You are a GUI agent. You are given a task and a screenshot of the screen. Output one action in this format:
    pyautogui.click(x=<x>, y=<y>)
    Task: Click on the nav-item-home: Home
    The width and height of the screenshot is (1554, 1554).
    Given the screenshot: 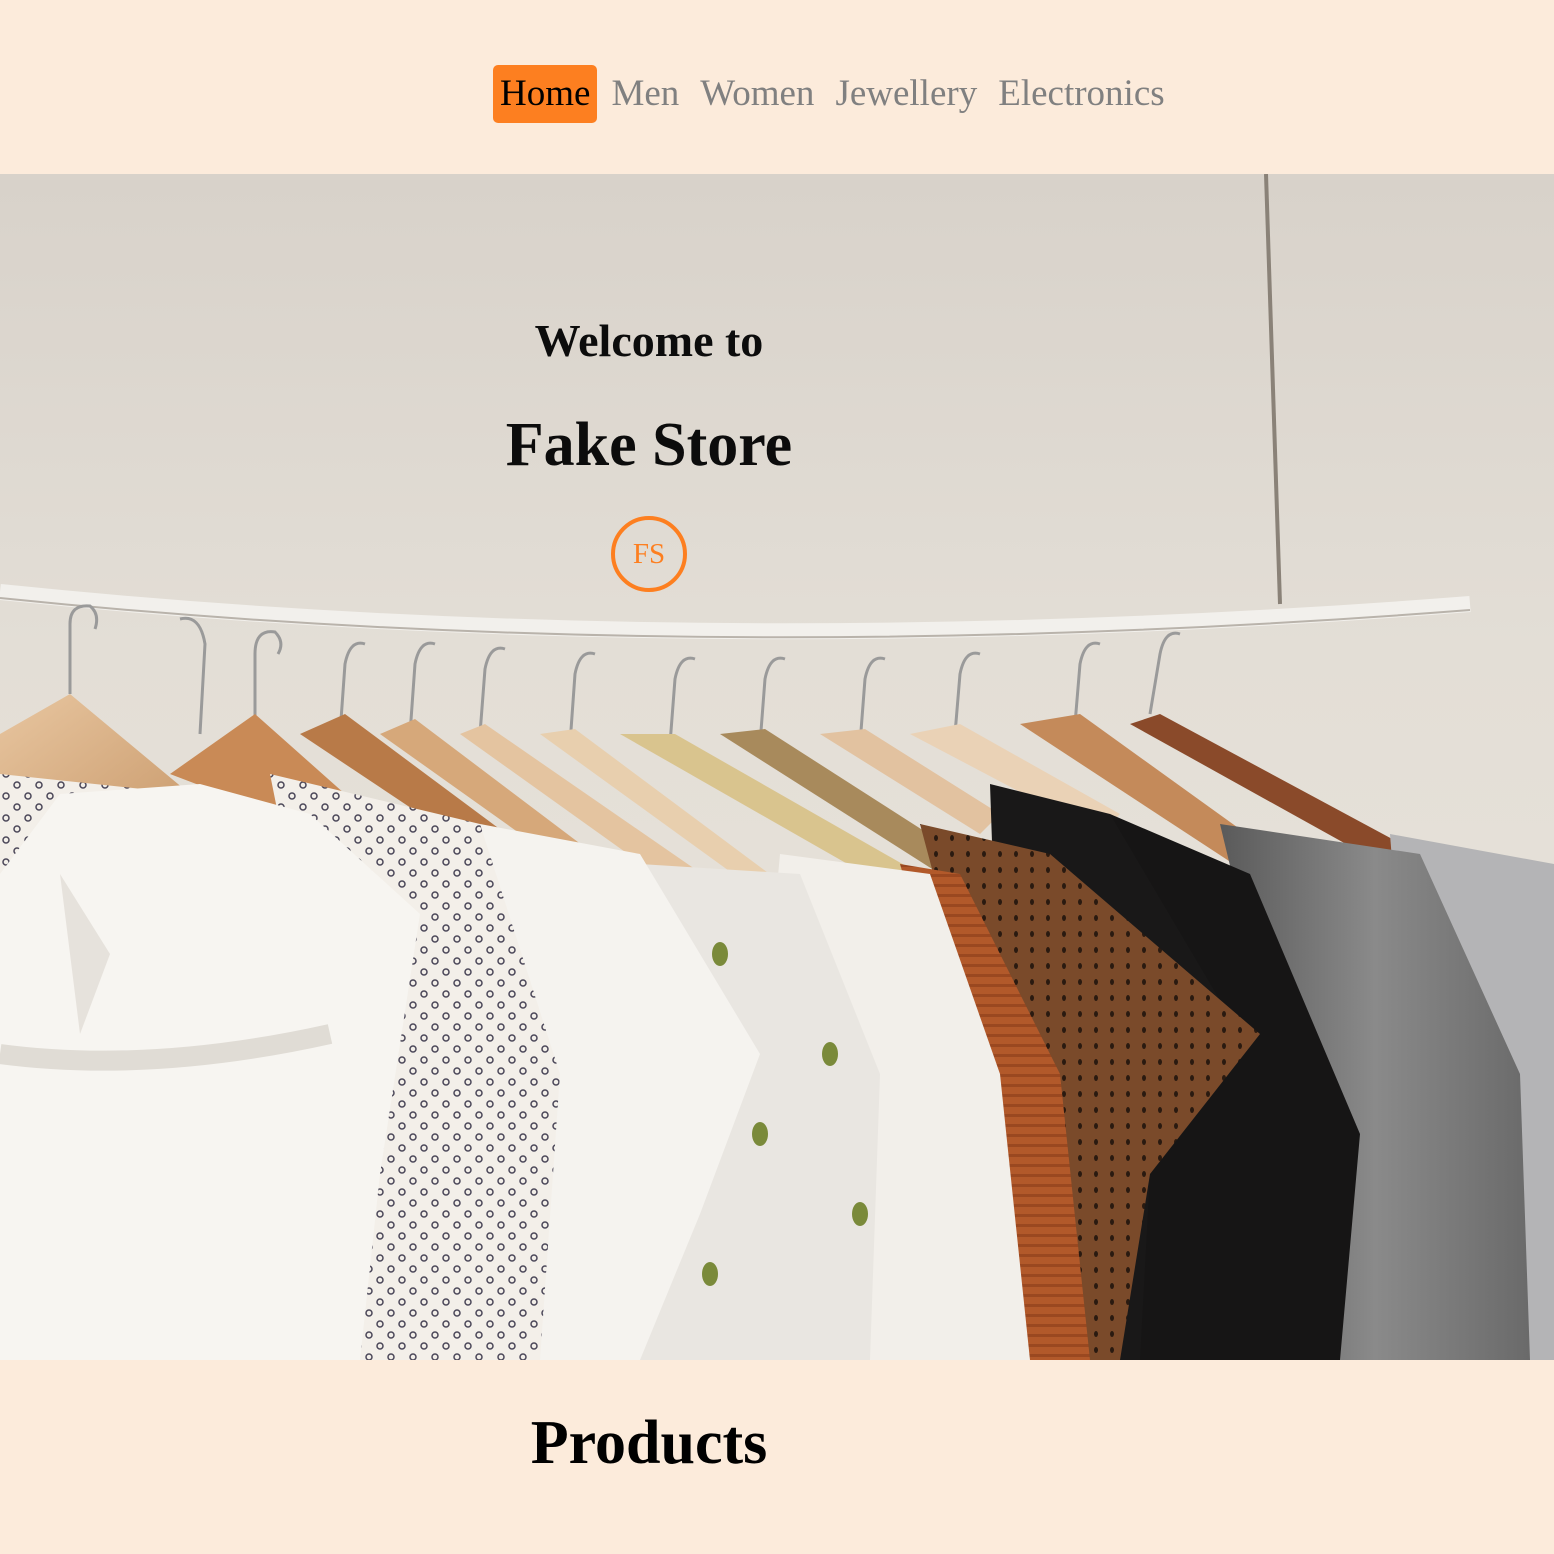 What is the action you would take?
    pyautogui.click(x=545, y=94)
    